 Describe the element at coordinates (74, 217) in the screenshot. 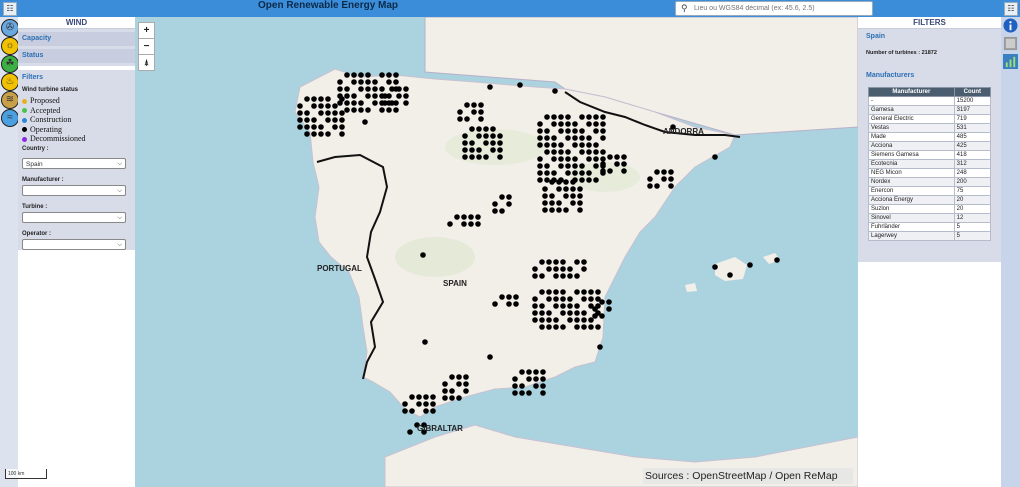

I see `turbine-select: ⌵` at that location.